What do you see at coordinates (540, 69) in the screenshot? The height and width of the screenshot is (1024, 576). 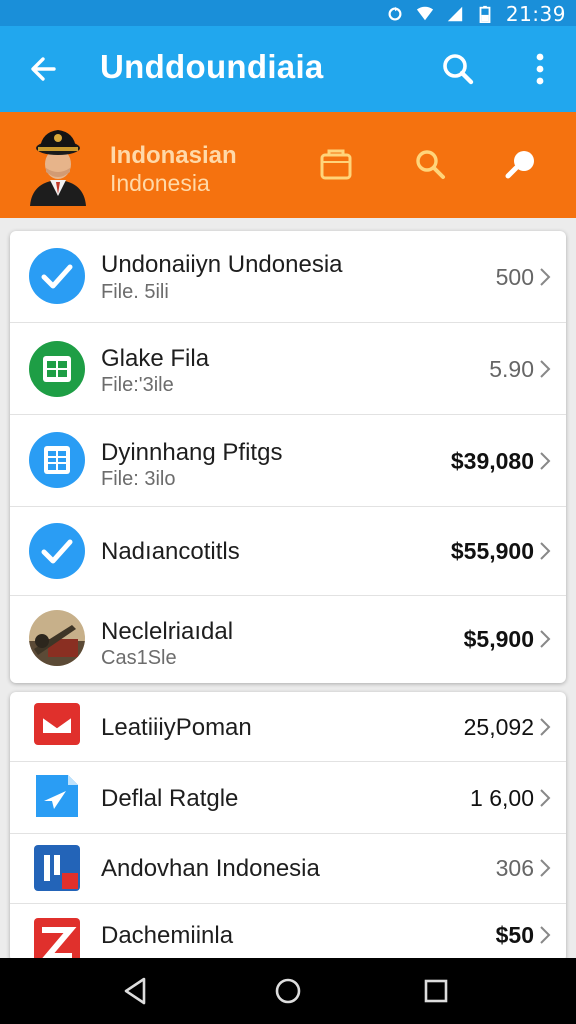 I see `more-vert-icon` at bounding box center [540, 69].